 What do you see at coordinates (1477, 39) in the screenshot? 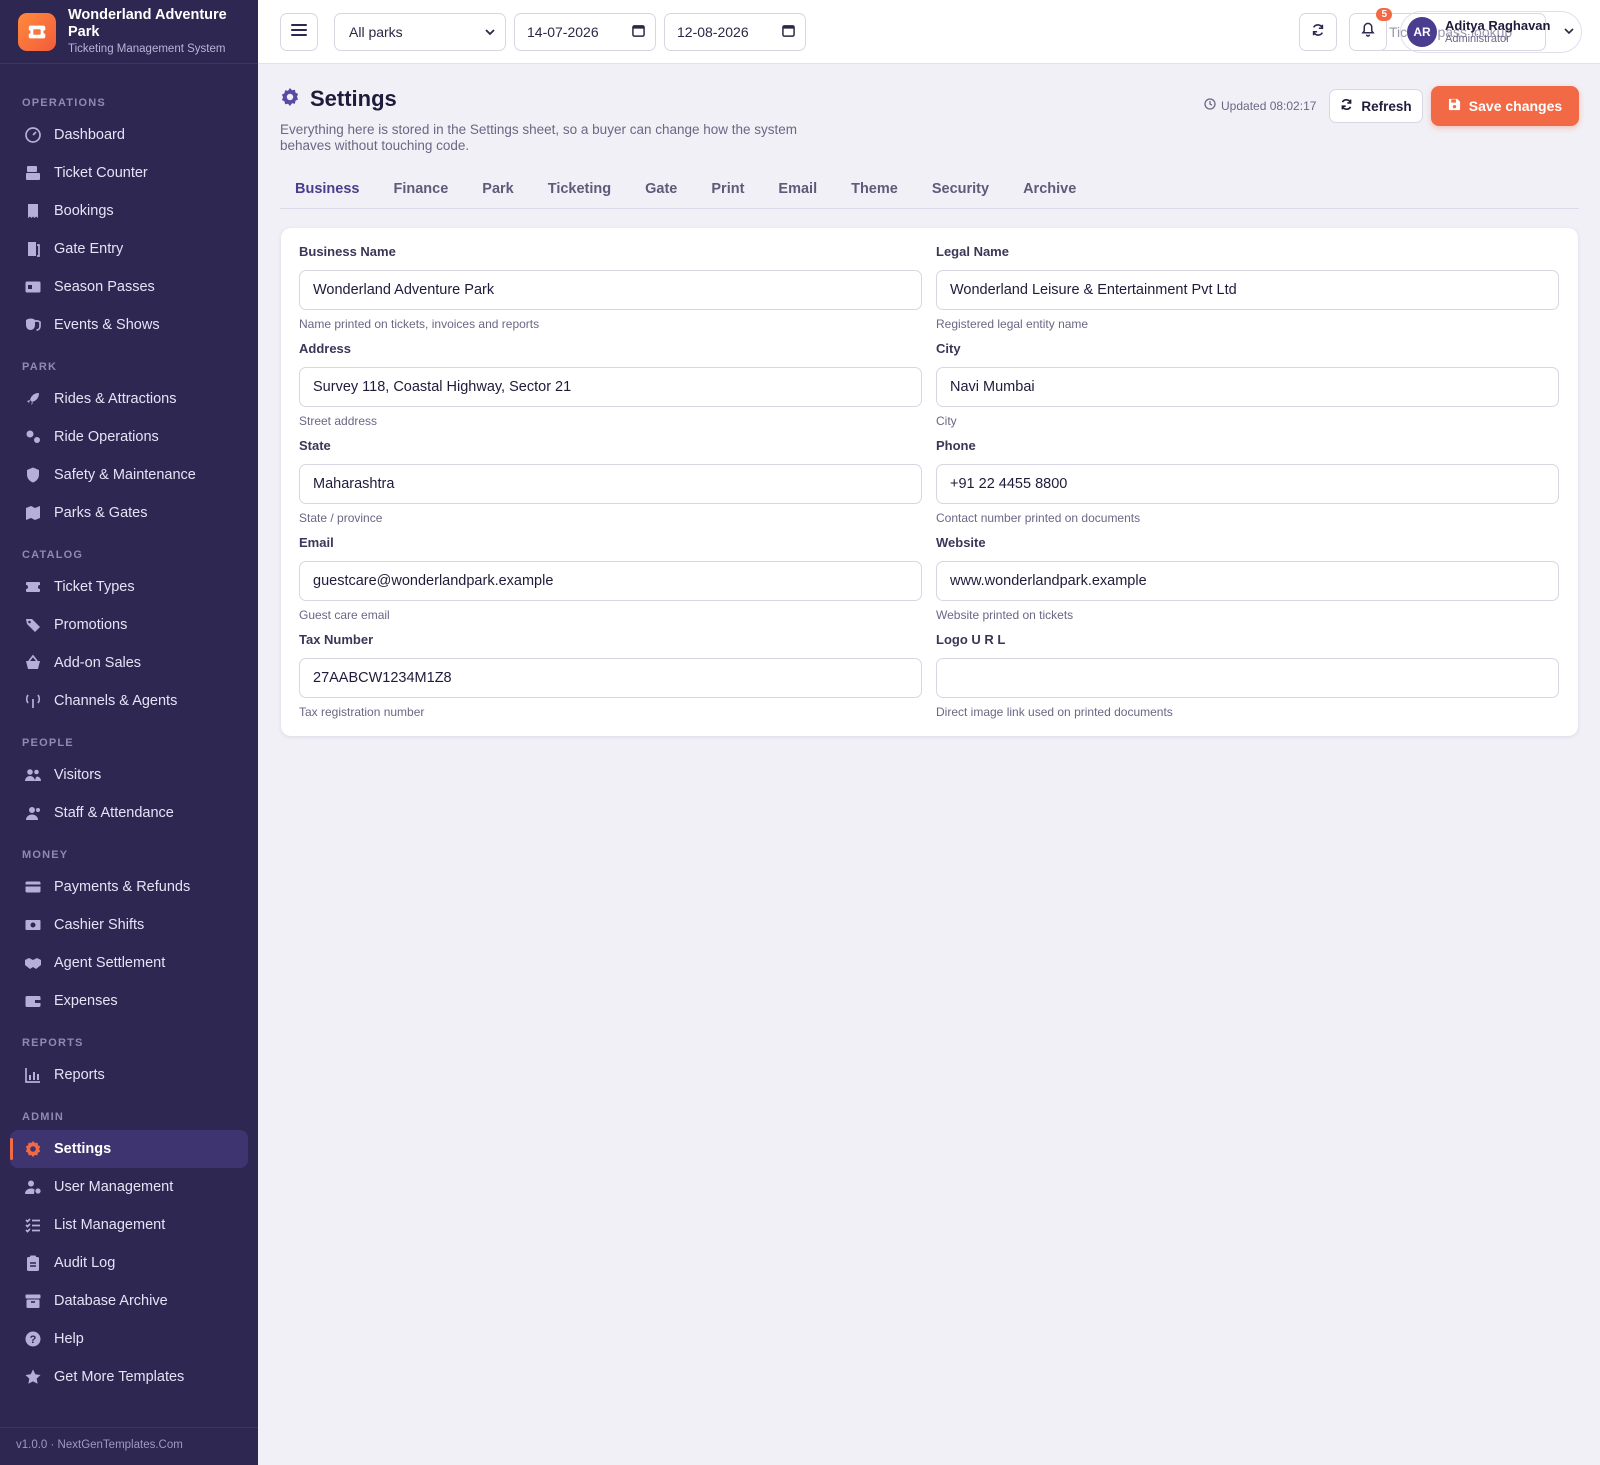
I see `user-role: Administrator` at bounding box center [1477, 39].